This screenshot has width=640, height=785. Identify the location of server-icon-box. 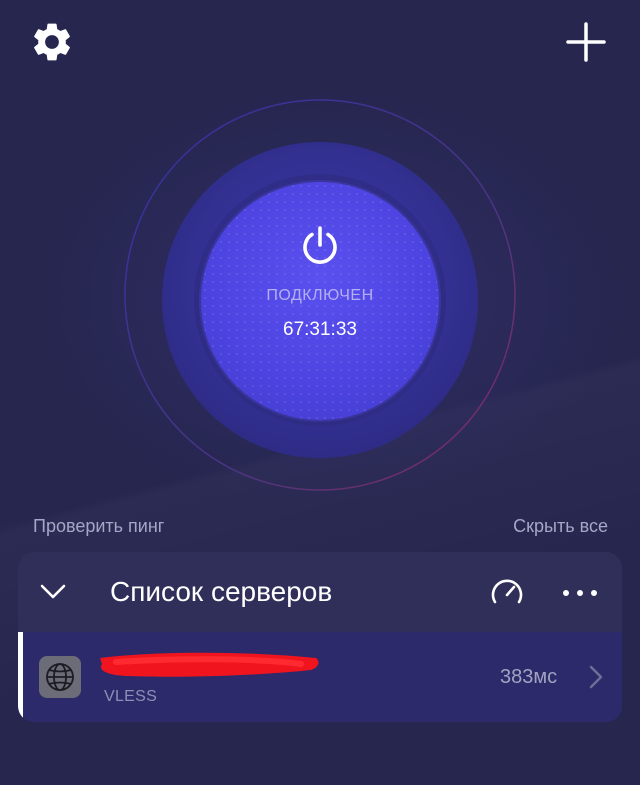
(60, 677).